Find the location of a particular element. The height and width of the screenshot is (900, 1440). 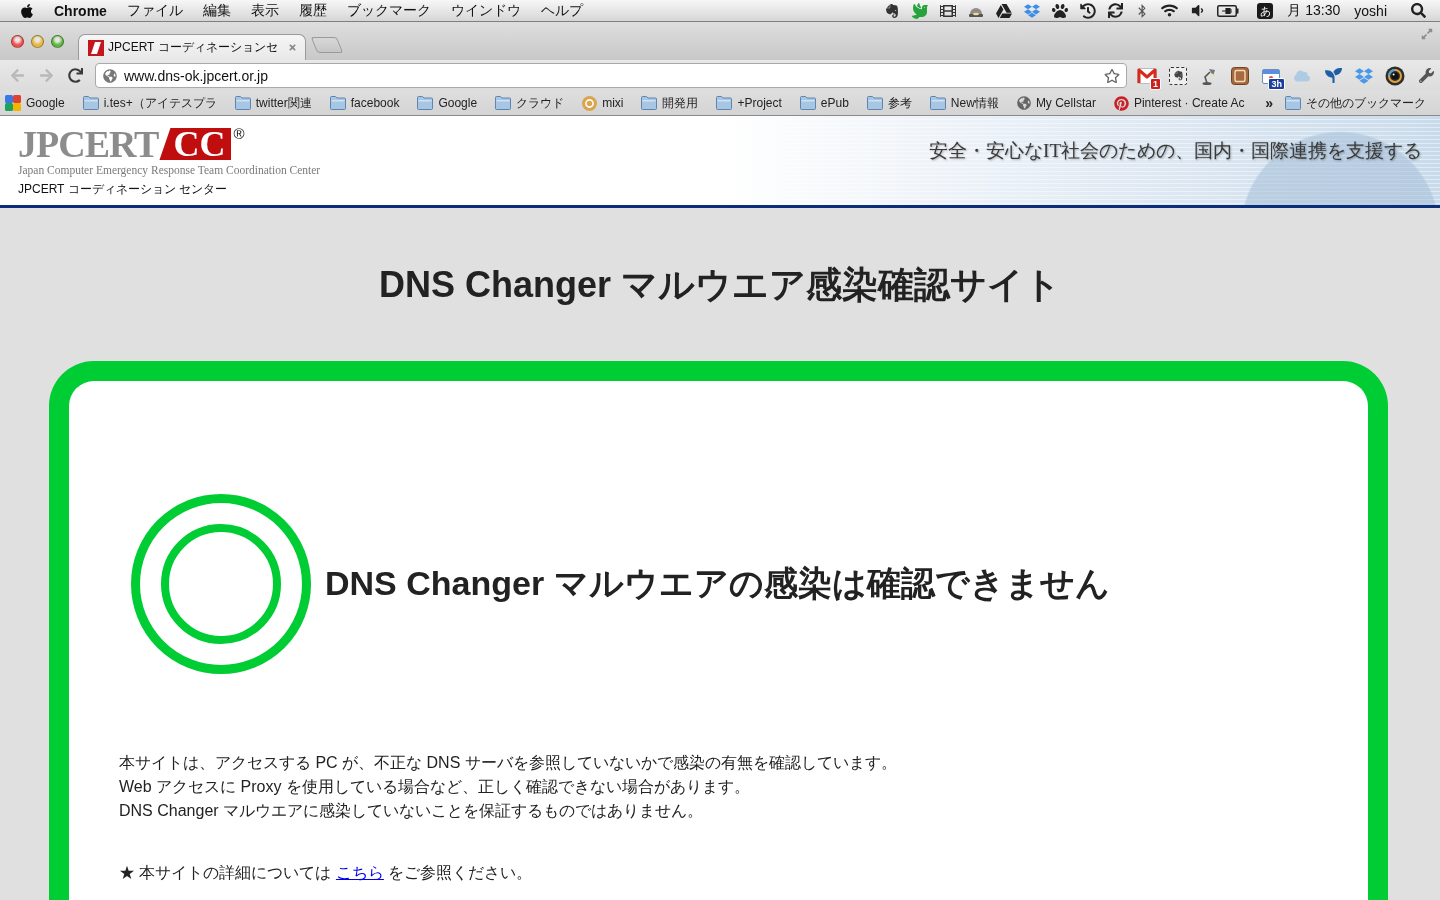

minimize-window-button is located at coordinates (37, 41).